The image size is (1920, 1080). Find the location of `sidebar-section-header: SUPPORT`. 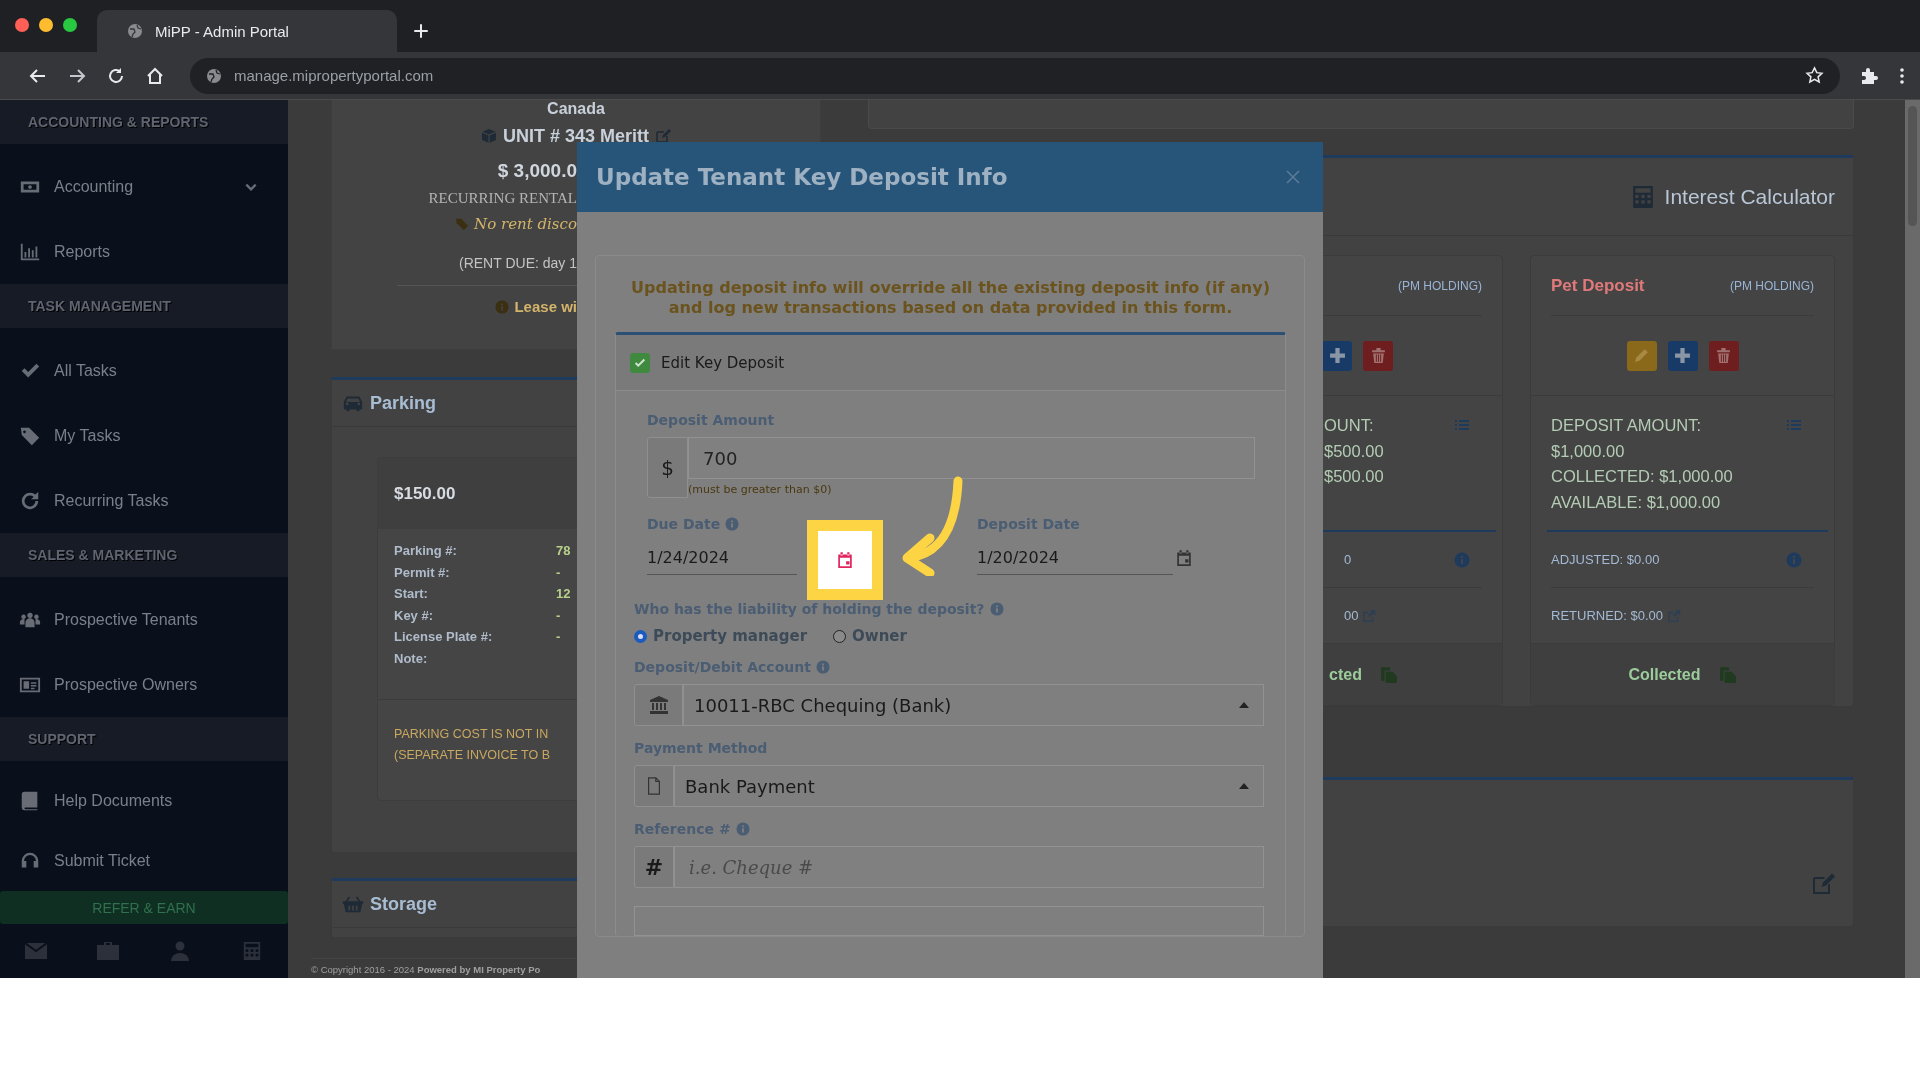

sidebar-section-header: SUPPORT is located at coordinates (144, 739).